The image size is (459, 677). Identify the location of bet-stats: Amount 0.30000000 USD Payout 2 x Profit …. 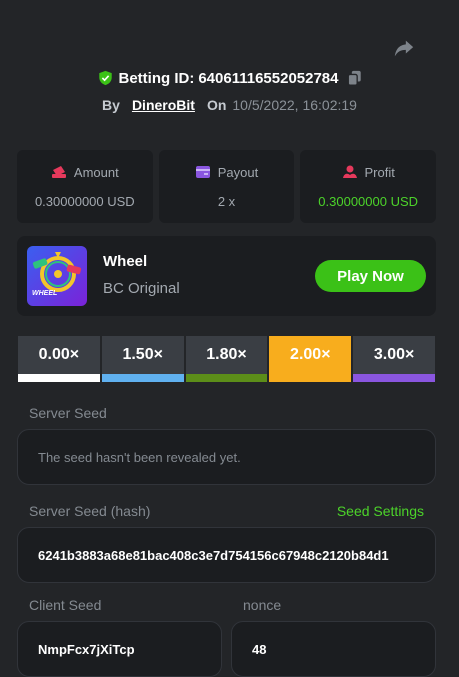
(227, 186).